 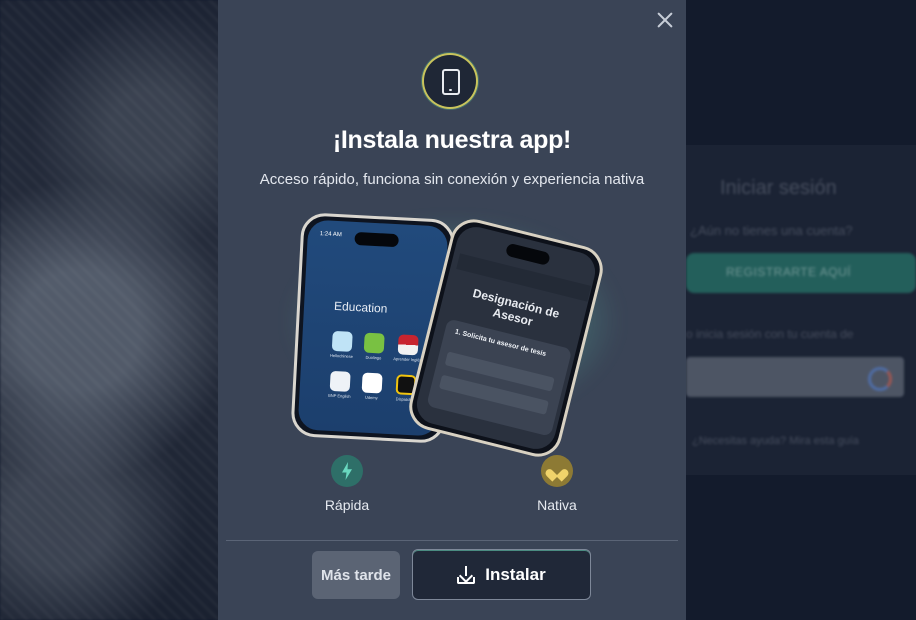 I want to click on phone-badge, so click(x=450, y=81).